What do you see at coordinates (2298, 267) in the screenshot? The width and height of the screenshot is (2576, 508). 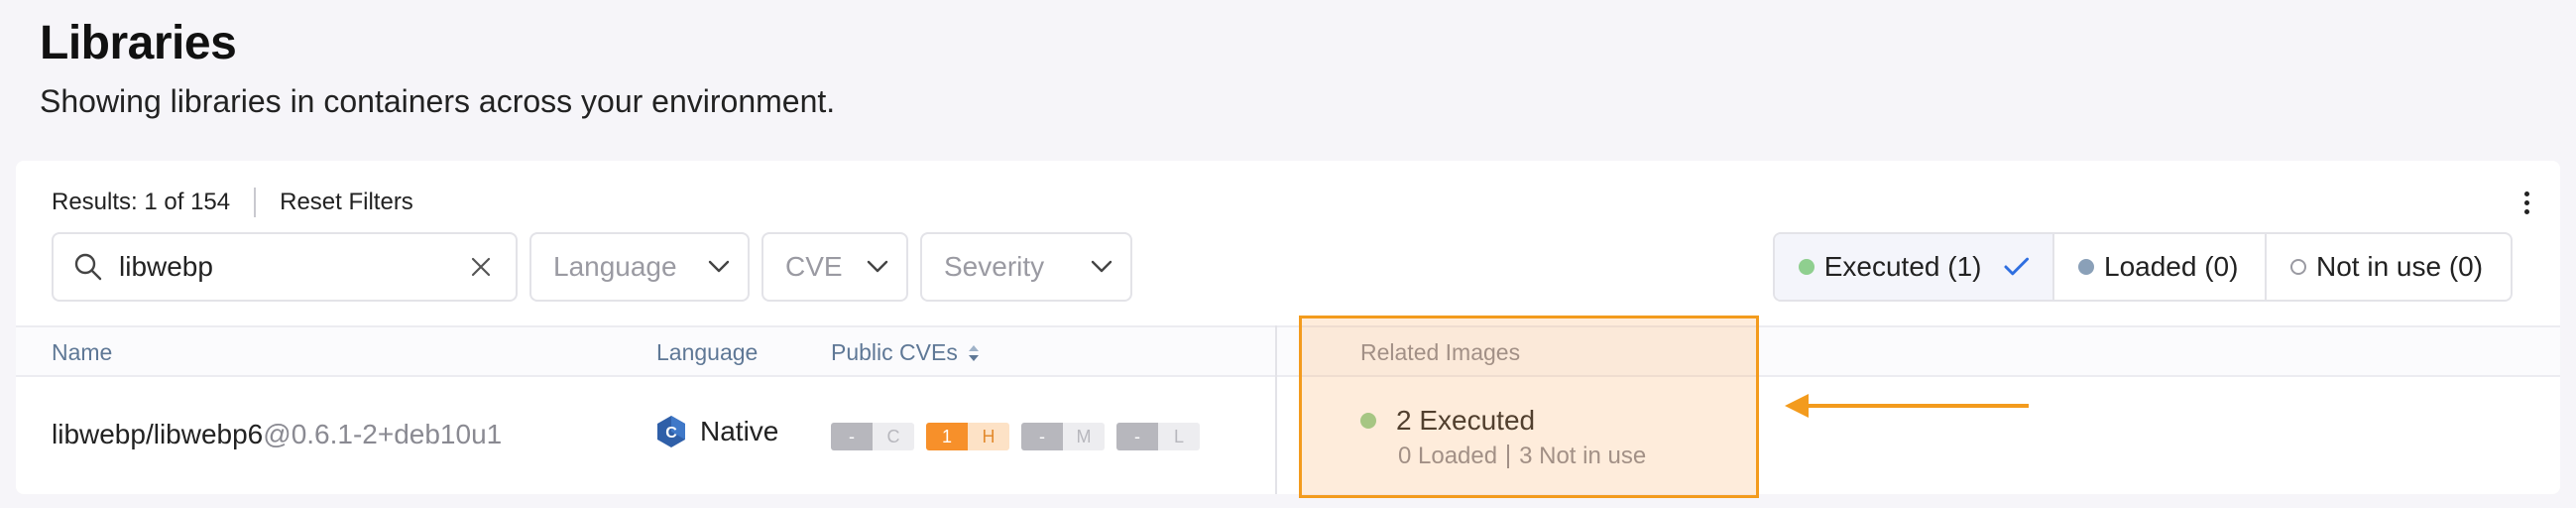 I see `not-in-use-dot-icon` at bounding box center [2298, 267].